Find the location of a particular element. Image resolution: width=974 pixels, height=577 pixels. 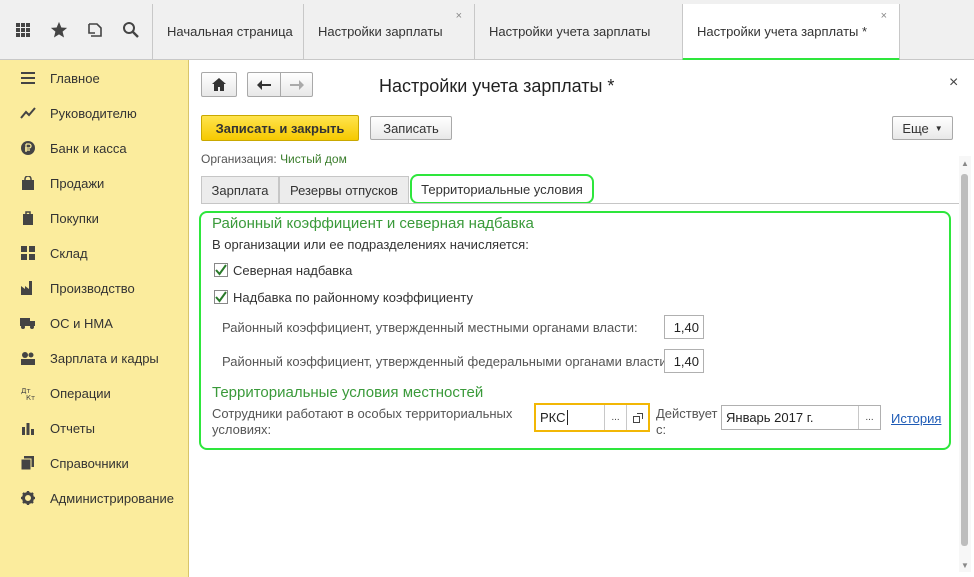

sidebar-item-label: Покупки is located at coordinates (74, 218).